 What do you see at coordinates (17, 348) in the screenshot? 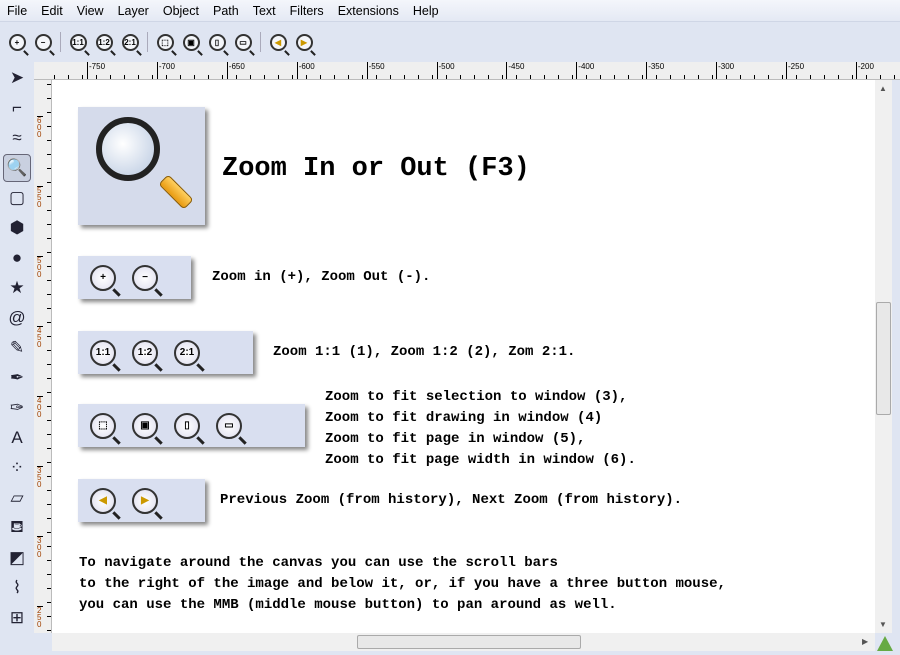
I see `pencil-tool-icon: ✎` at bounding box center [17, 348].